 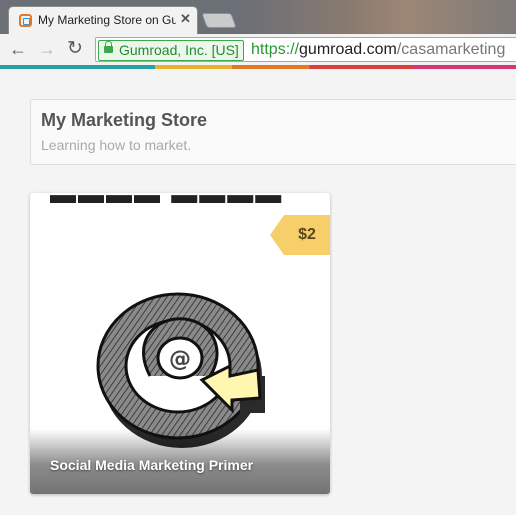 What do you see at coordinates (378, 17) in the screenshot?
I see `window-frame-background` at bounding box center [378, 17].